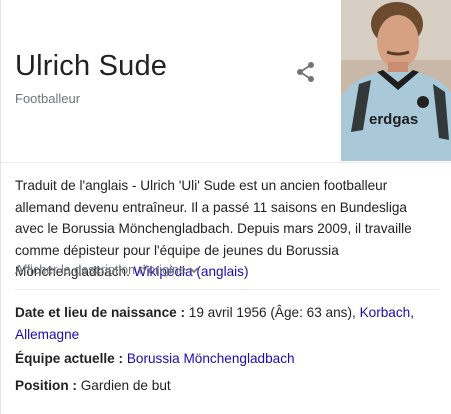 The image size is (451, 414). I want to click on fact-team-label: Équipe actuelle :, so click(69, 358).